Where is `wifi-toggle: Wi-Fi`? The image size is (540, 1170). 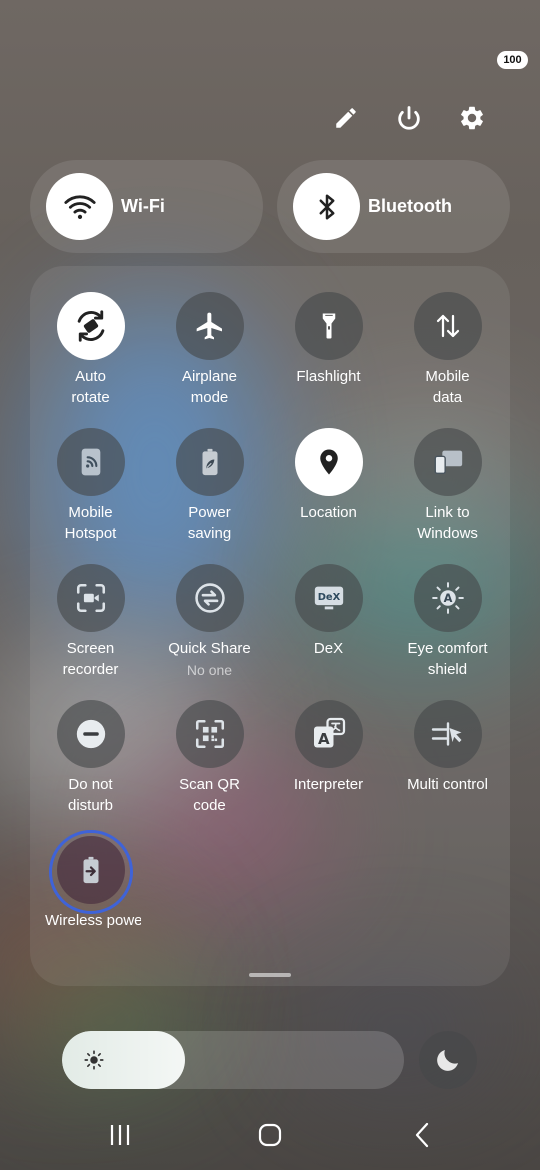 wifi-toggle: Wi-Fi is located at coordinates (146, 206).